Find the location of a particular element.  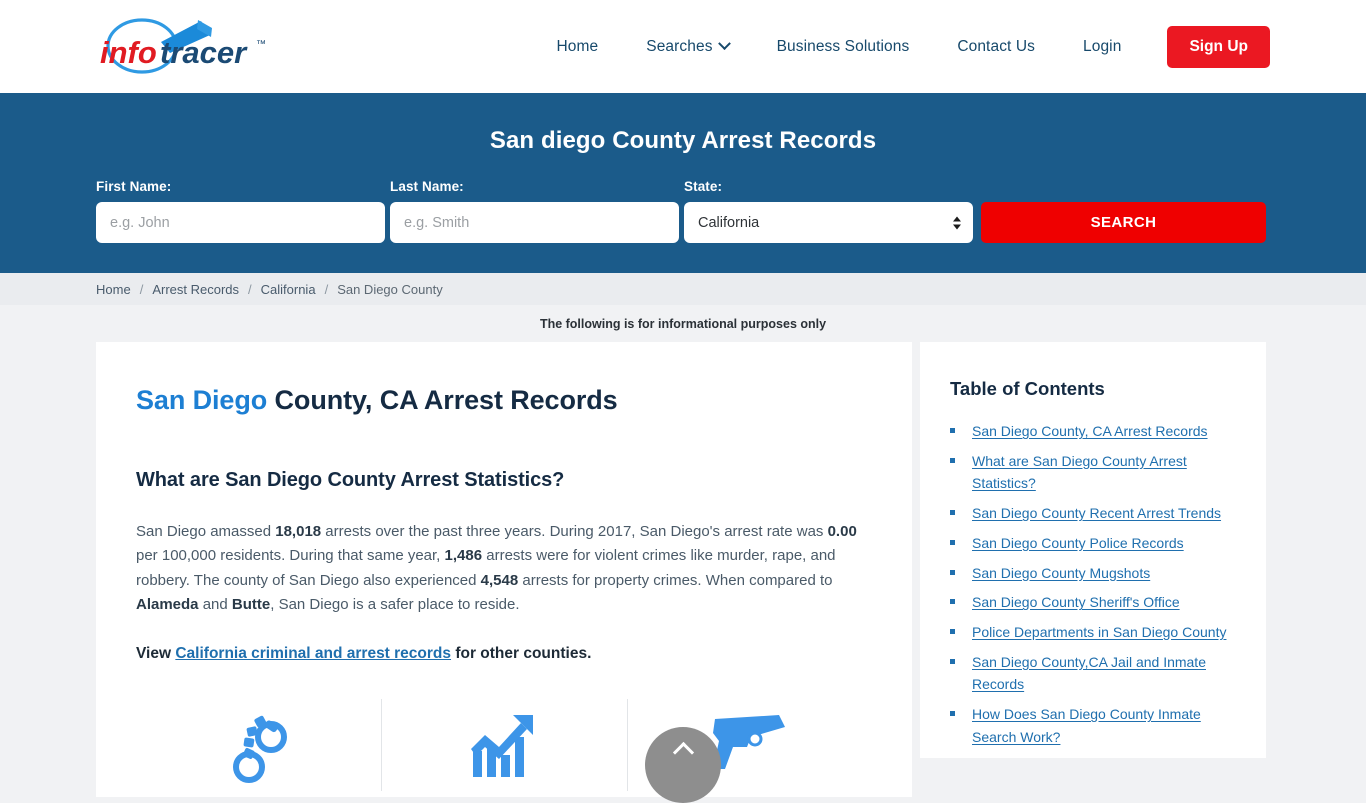

breadcrumb-item-current: San Diego County is located at coordinates (390, 289).